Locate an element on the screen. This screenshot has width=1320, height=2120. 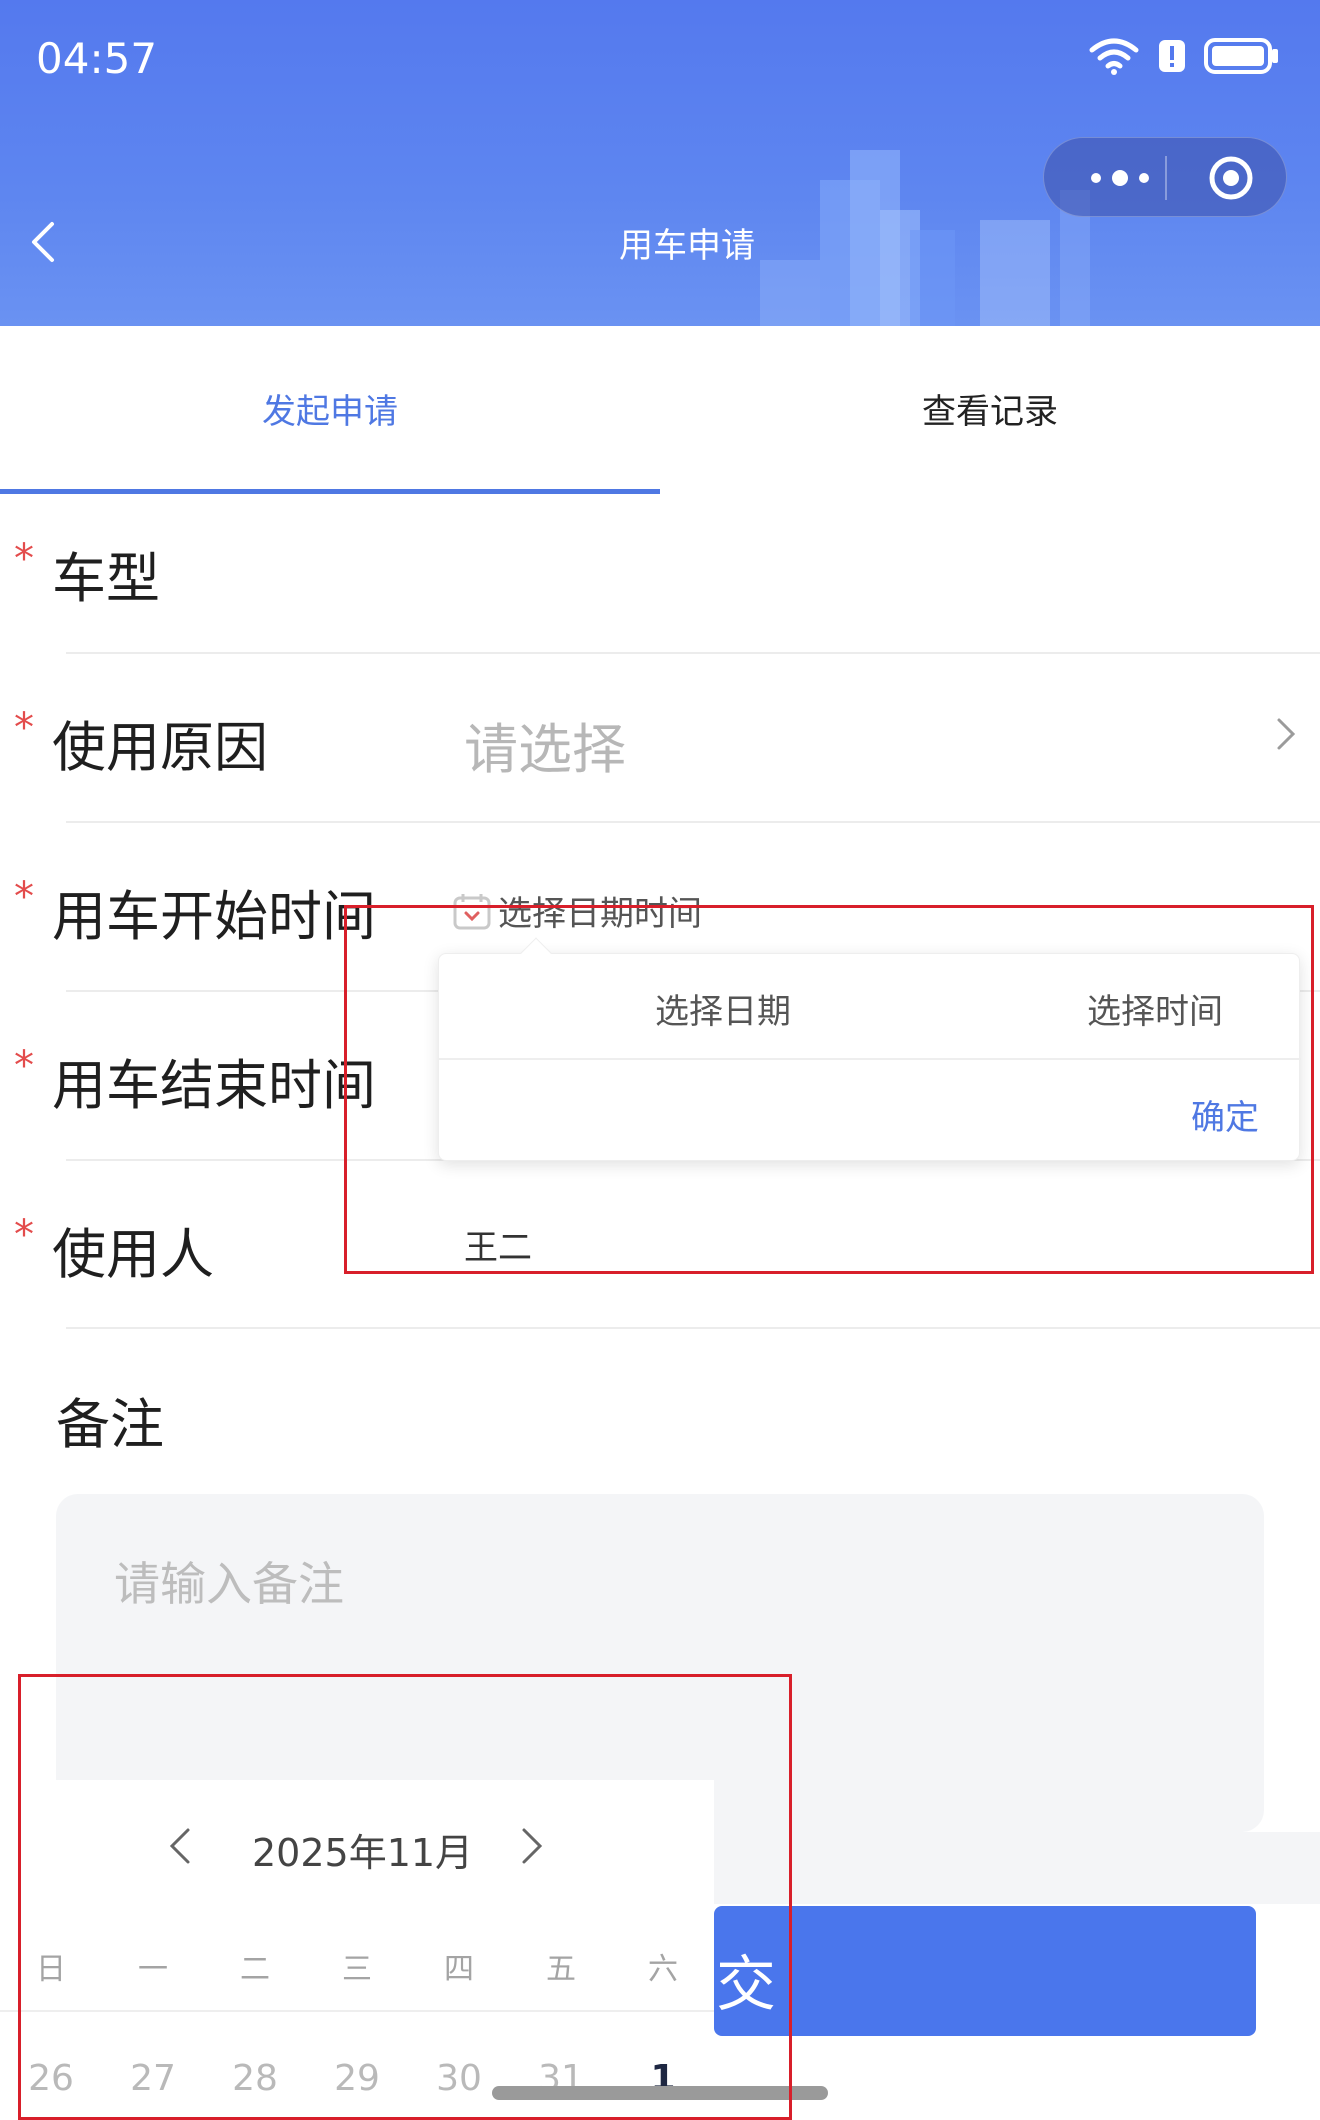
tab-bar: 发起申请 查看记录 is located at coordinates (660, 410).